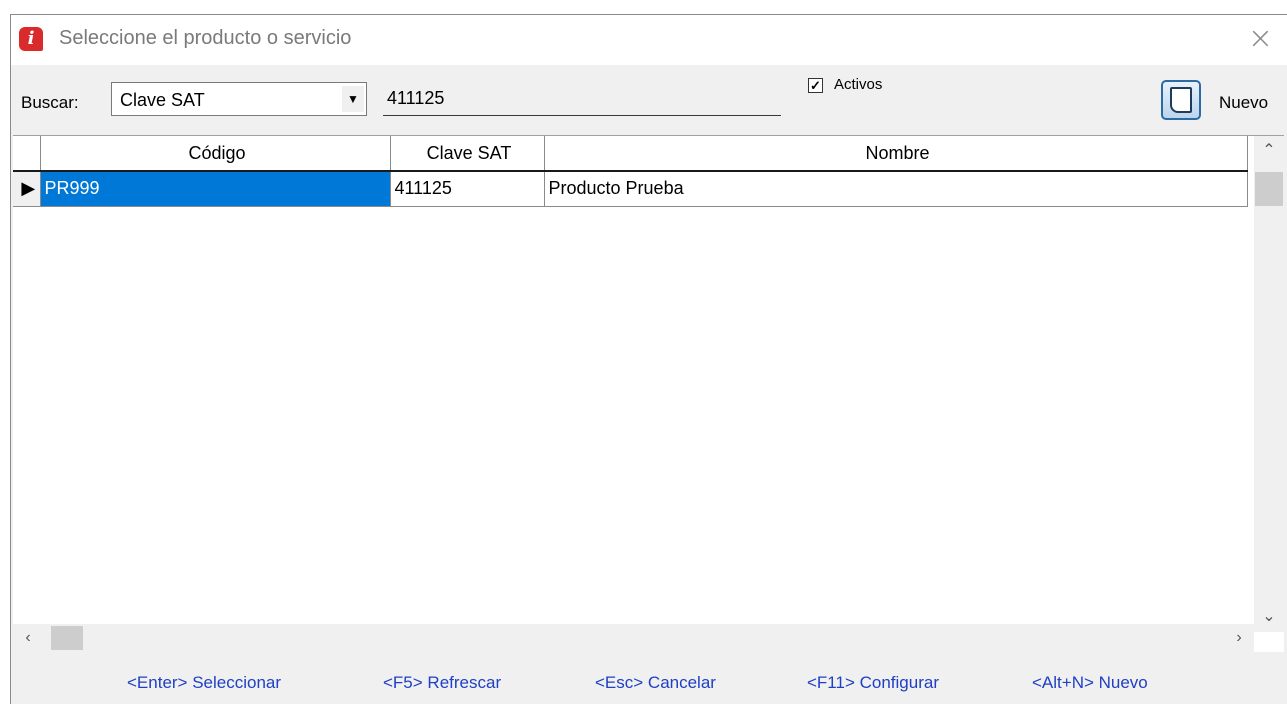 This screenshot has width=1287, height=705. Describe the element at coordinates (31, 39) in the screenshot. I see `info-app-icon: i` at that location.